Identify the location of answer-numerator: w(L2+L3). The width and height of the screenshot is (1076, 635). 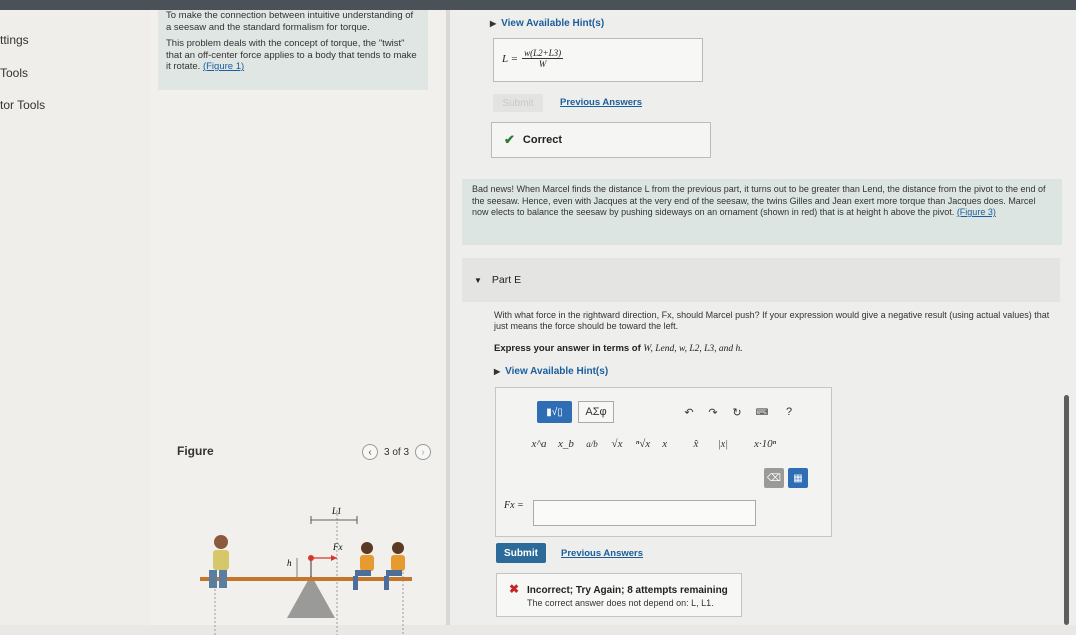
(543, 53).